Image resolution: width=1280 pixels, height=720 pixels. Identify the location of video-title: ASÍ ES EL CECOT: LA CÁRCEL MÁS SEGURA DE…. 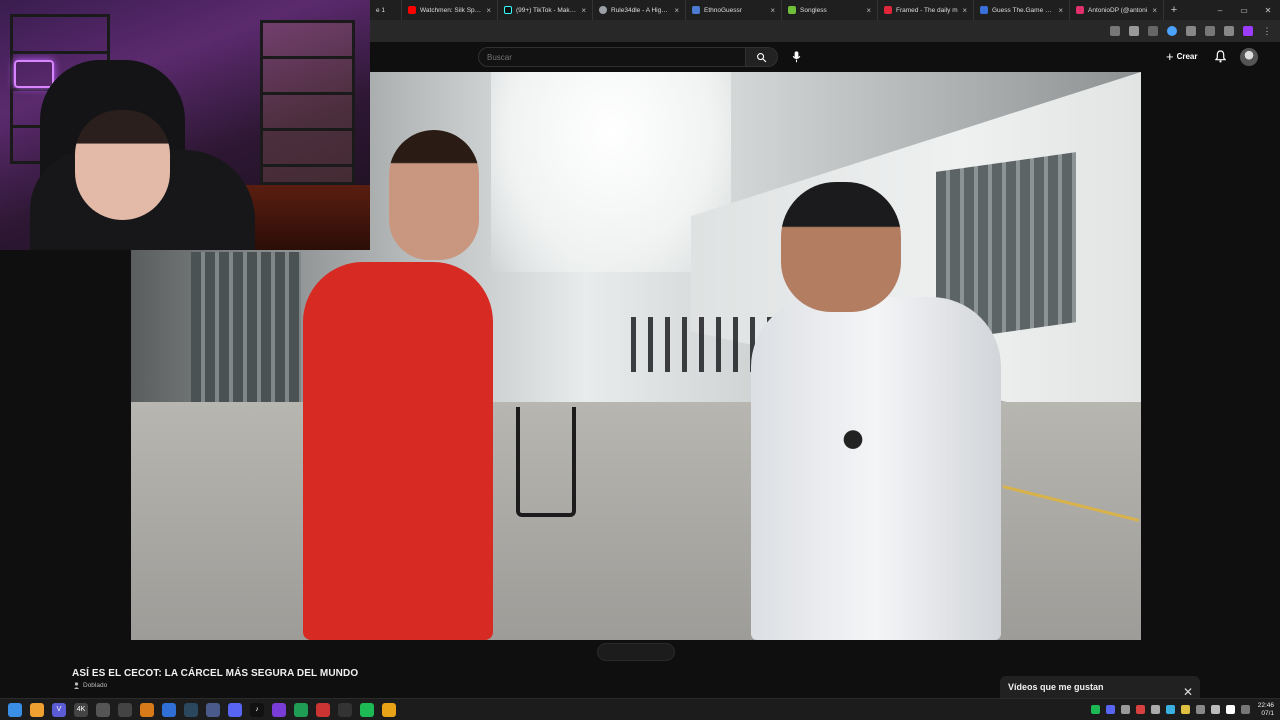
(215, 673).